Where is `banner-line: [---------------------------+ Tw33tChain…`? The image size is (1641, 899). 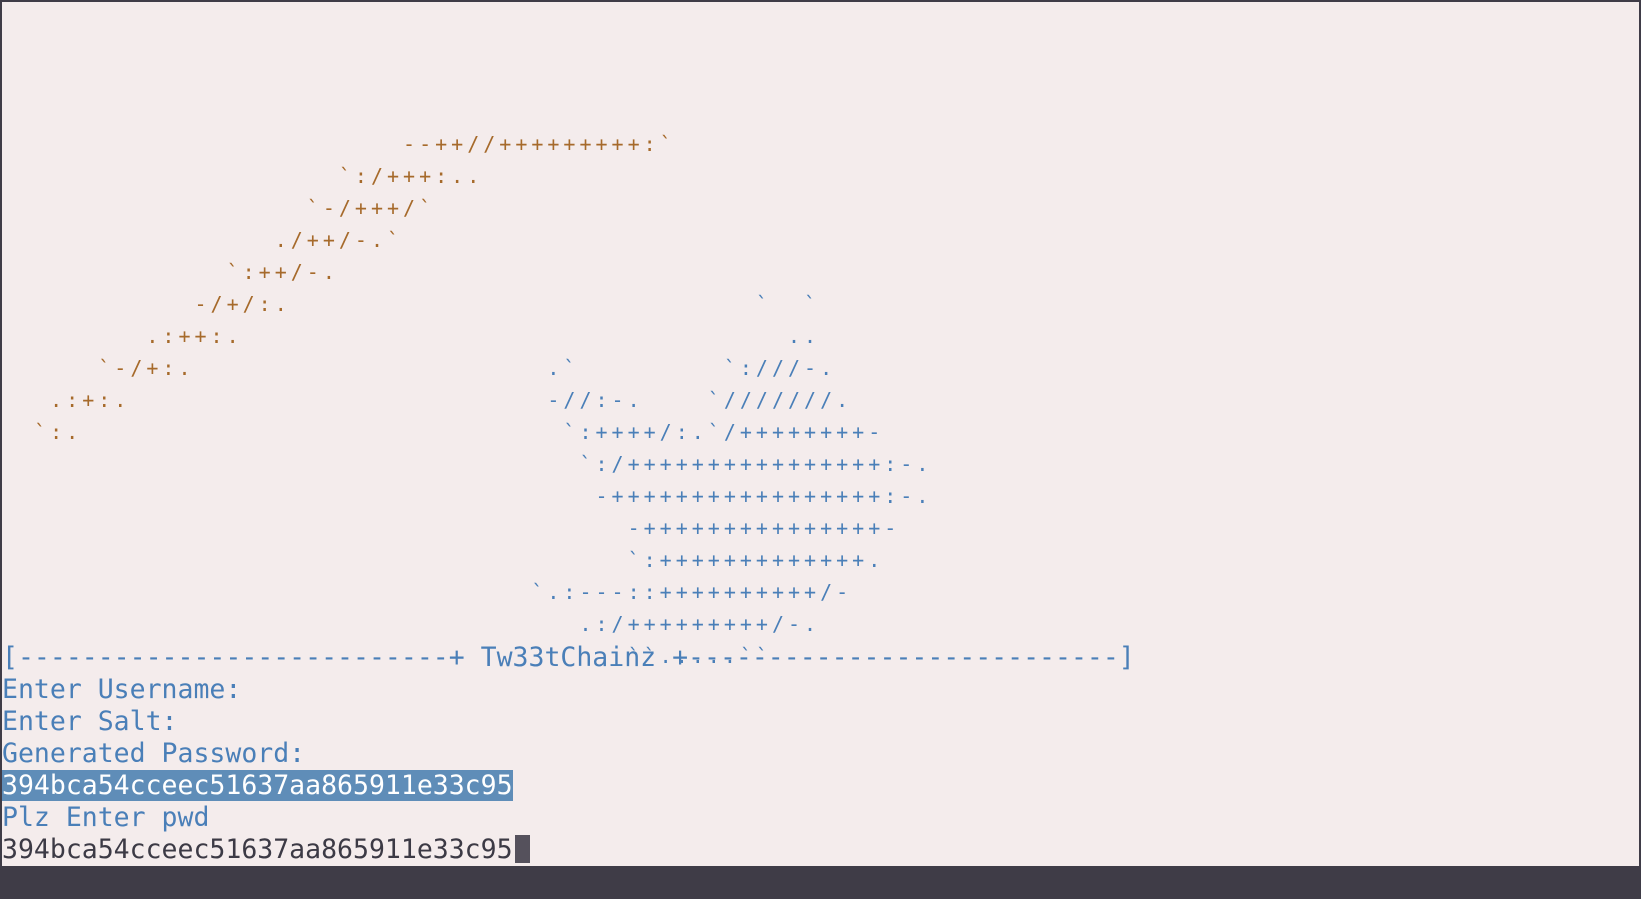
banner-line: [---------------------------+ Tw33tChain… is located at coordinates (568, 657).